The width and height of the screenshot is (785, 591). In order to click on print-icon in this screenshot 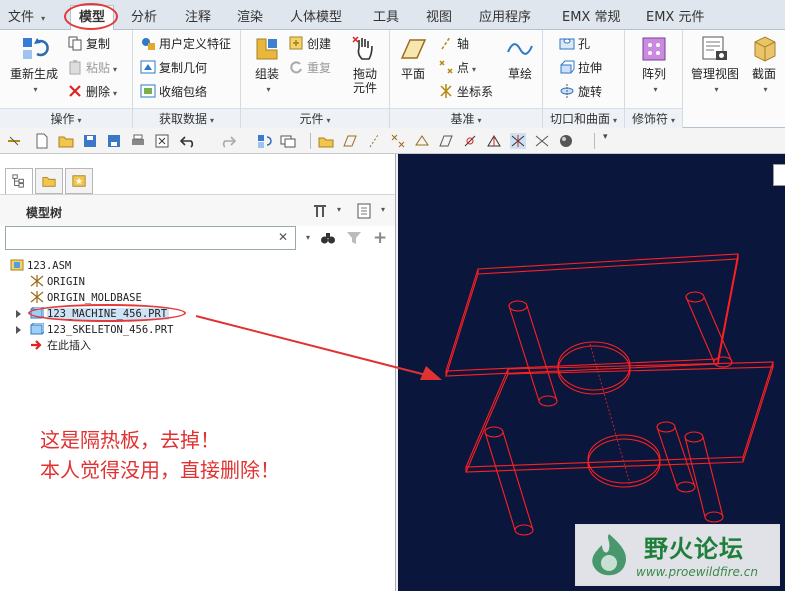, I will do `click(138, 141)`.